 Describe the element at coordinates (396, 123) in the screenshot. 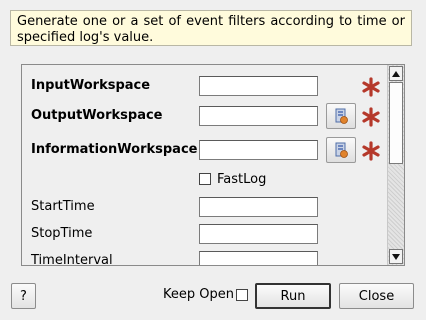

I see `scrollbar-thumb` at that location.